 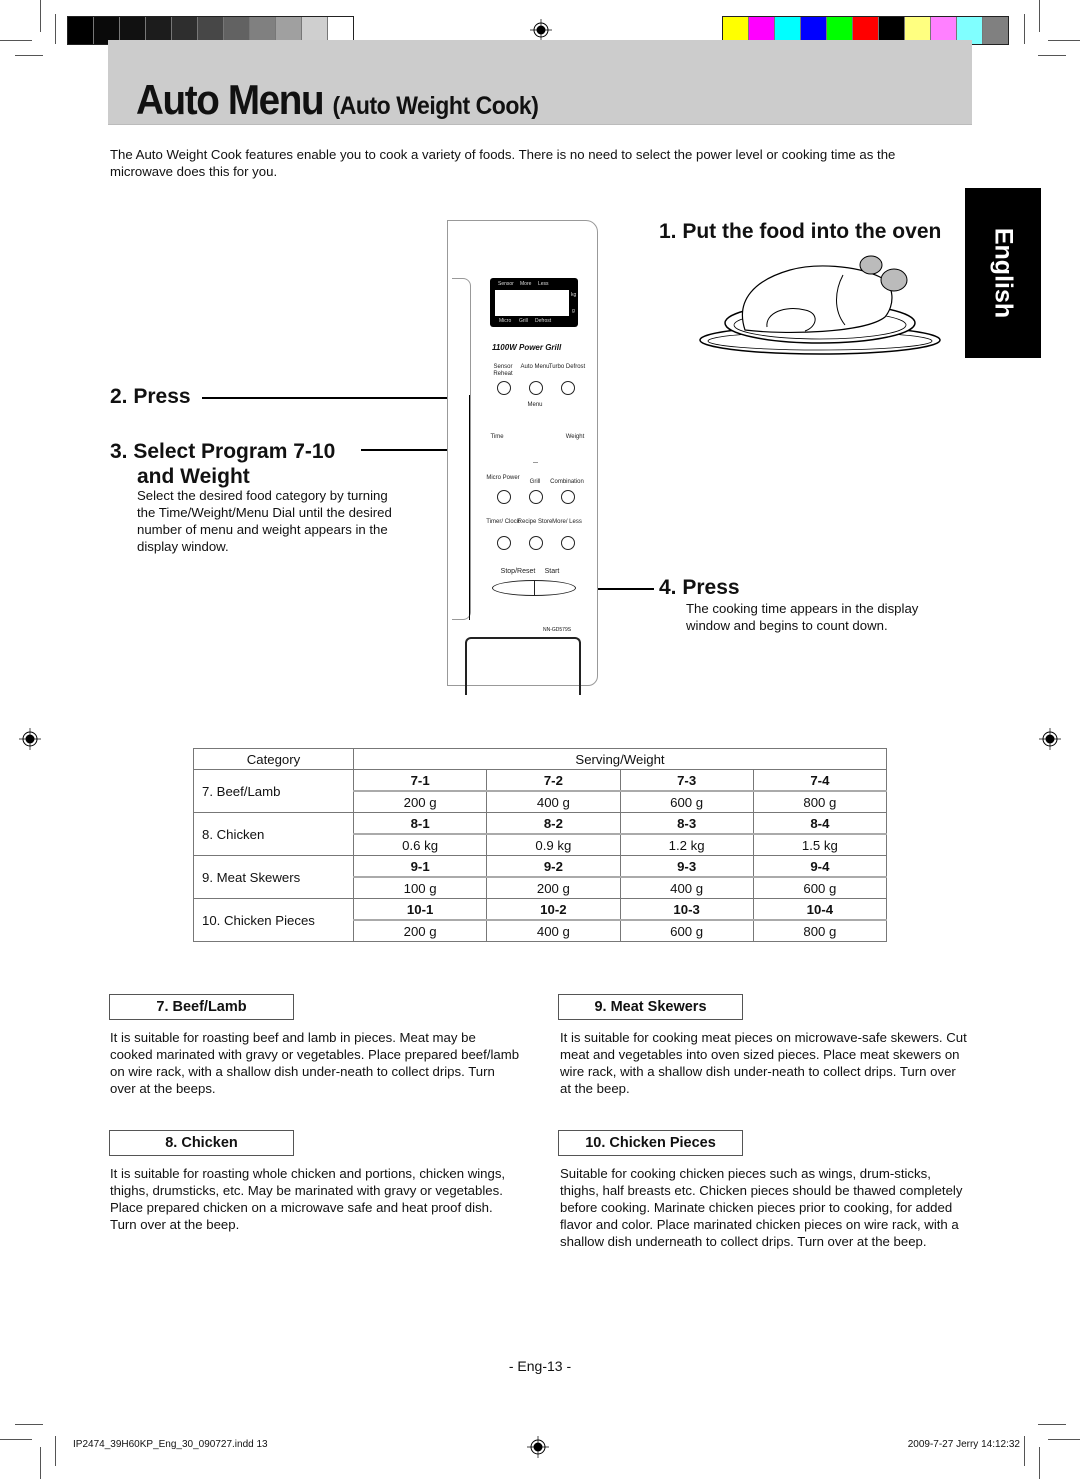 I want to click on power-label: 1100W Power Grill, so click(x=527, y=347).